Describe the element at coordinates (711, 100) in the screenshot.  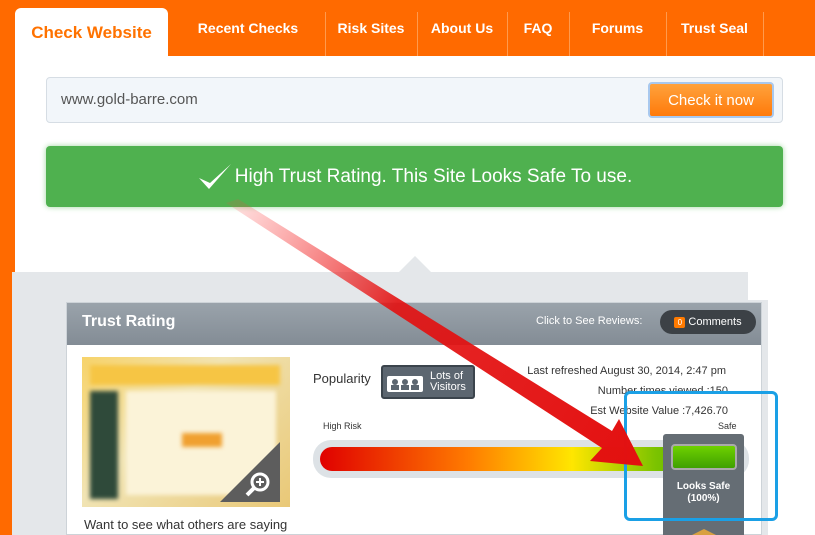
I see `check-it-now-button: Check it now` at that location.